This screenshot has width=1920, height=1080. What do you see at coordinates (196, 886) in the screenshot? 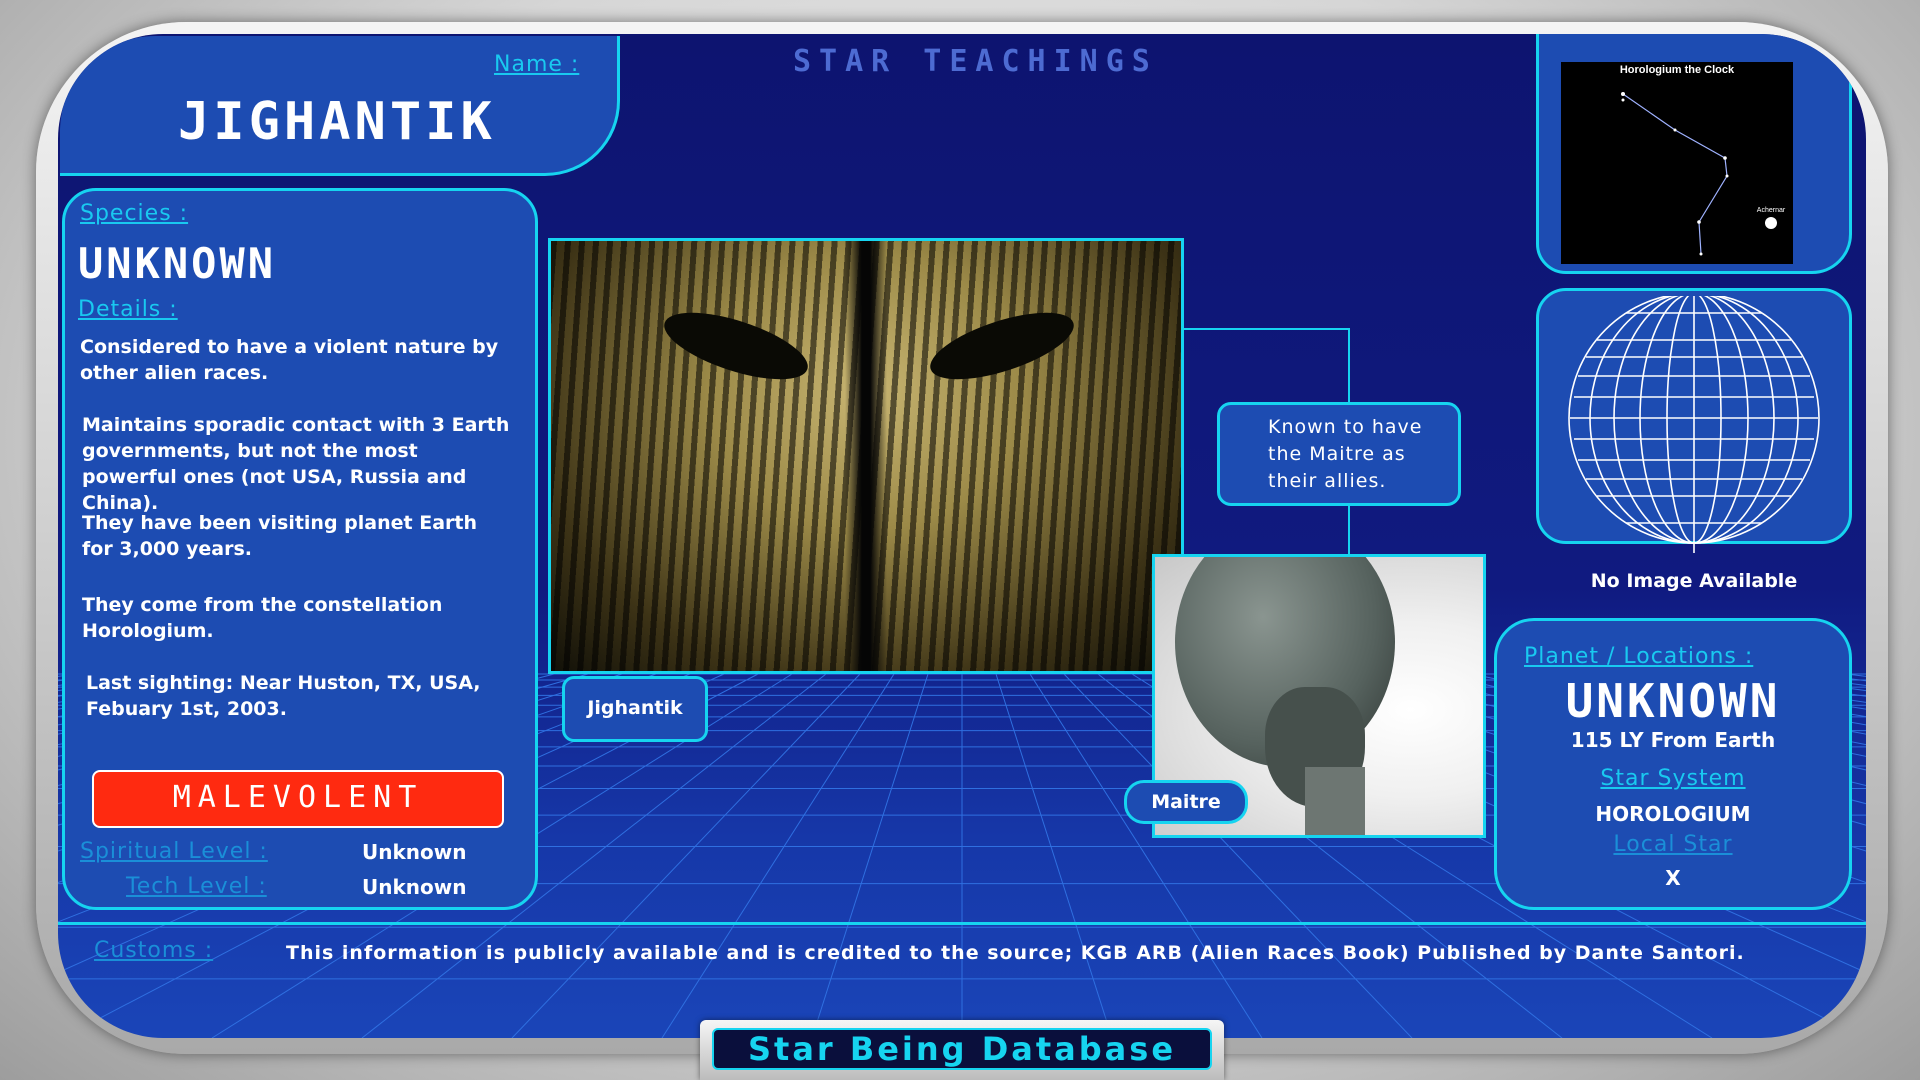
I see `tech-level-label: Tech Level :` at bounding box center [196, 886].